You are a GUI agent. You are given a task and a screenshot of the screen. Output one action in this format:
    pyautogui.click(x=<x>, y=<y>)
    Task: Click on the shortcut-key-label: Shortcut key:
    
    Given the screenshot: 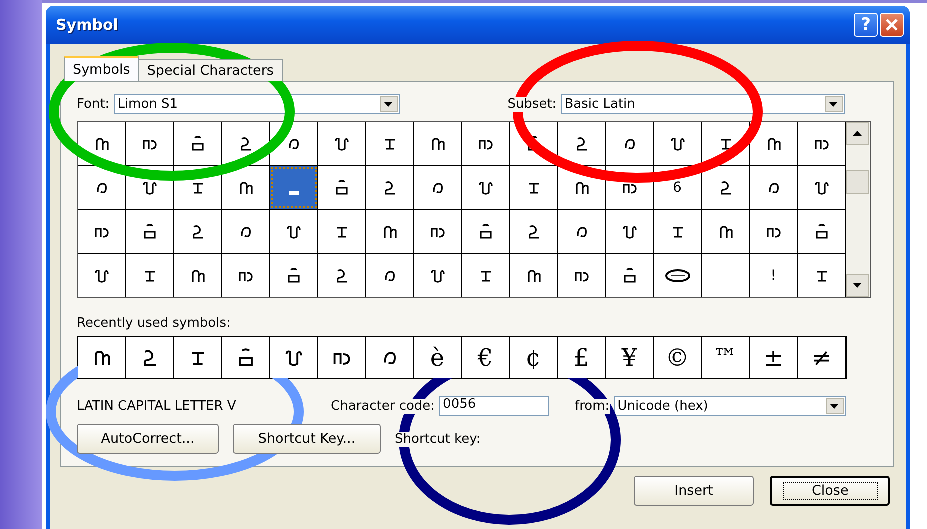 What is the action you would take?
    pyautogui.click(x=438, y=439)
    